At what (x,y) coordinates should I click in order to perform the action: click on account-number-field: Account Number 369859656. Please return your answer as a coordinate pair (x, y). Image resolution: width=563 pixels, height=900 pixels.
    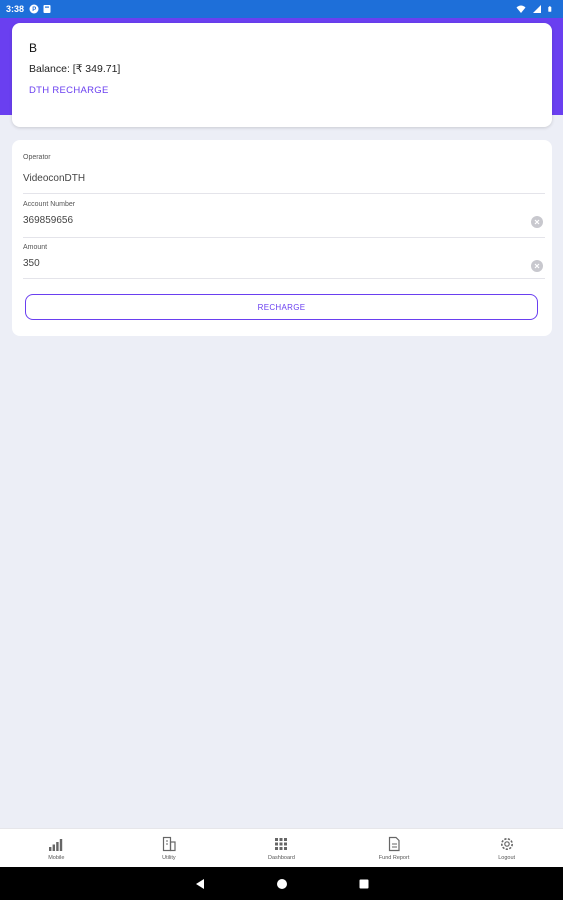
    Looking at the image, I should click on (284, 219).